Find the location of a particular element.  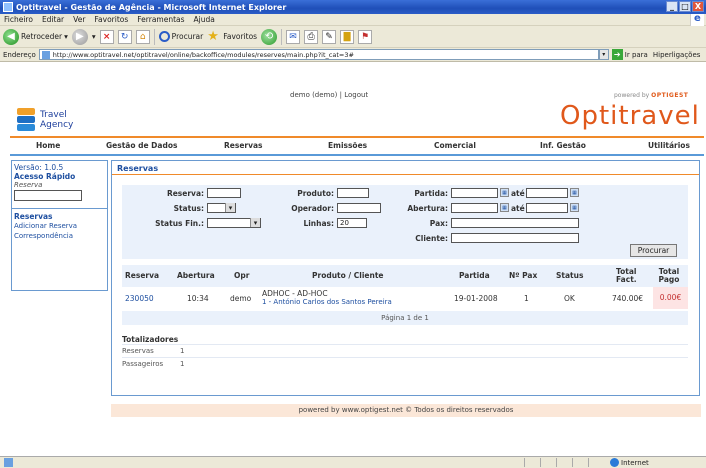

col-status: Status is located at coordinates (569, 276).